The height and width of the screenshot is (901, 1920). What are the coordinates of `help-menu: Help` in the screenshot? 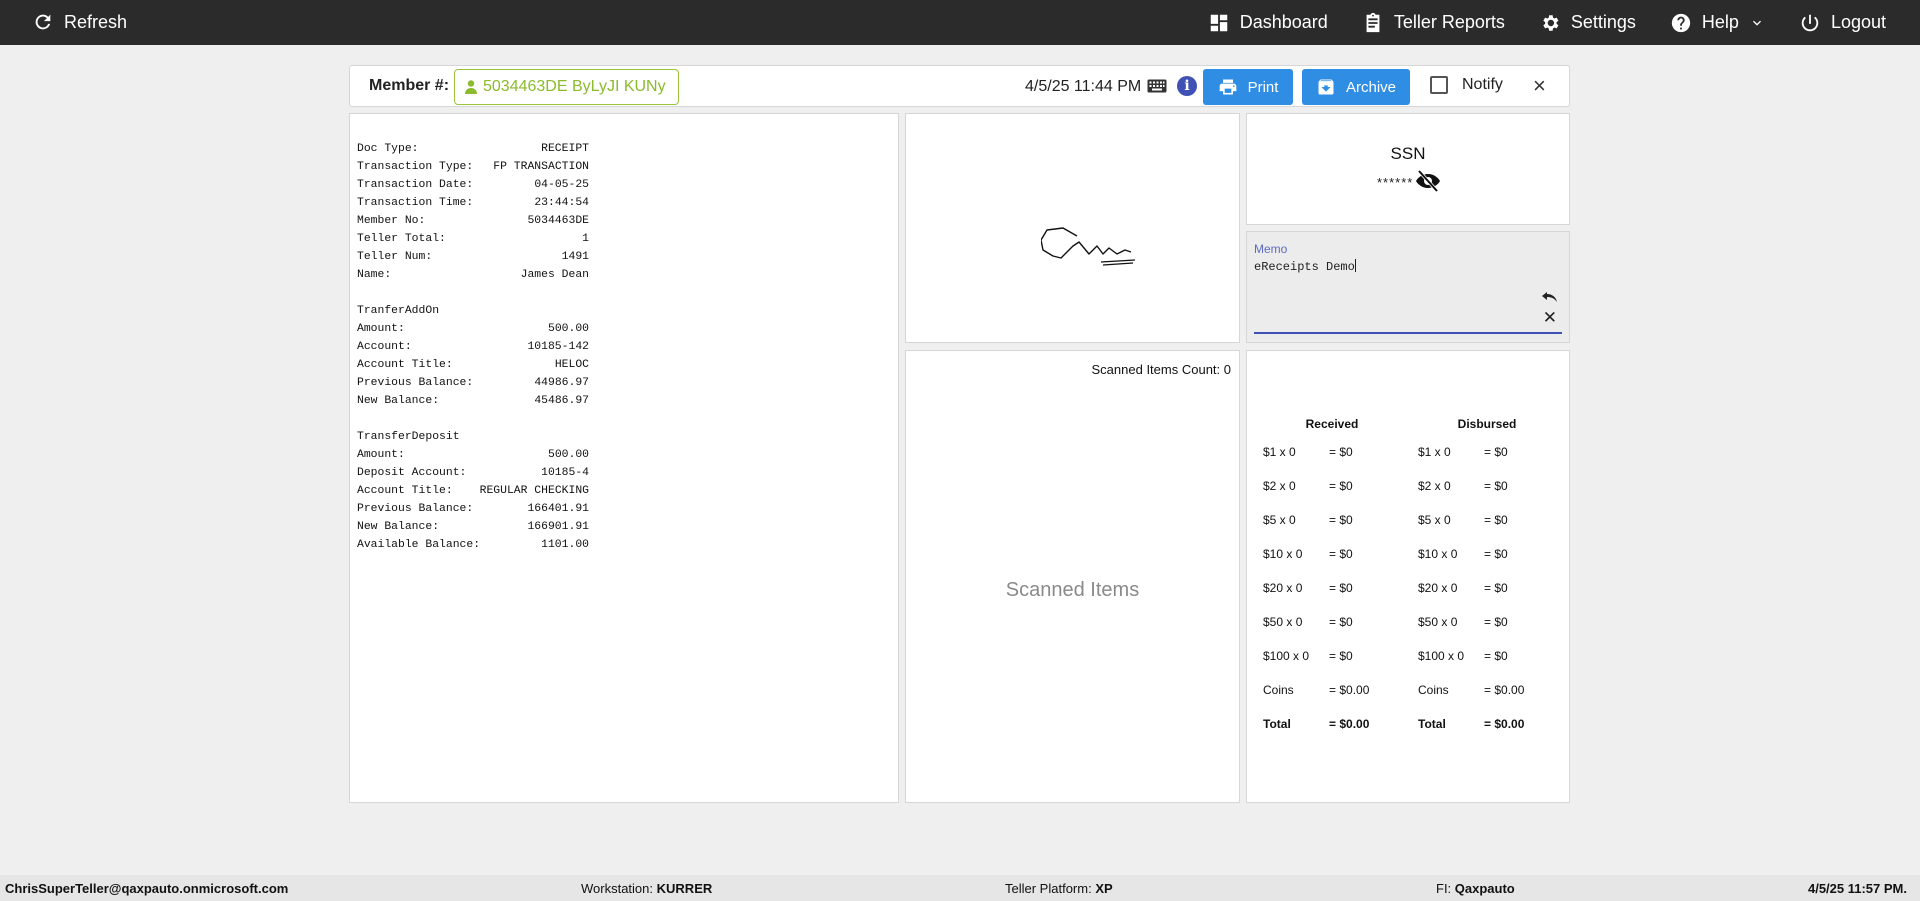 It's located at (1717, 23).